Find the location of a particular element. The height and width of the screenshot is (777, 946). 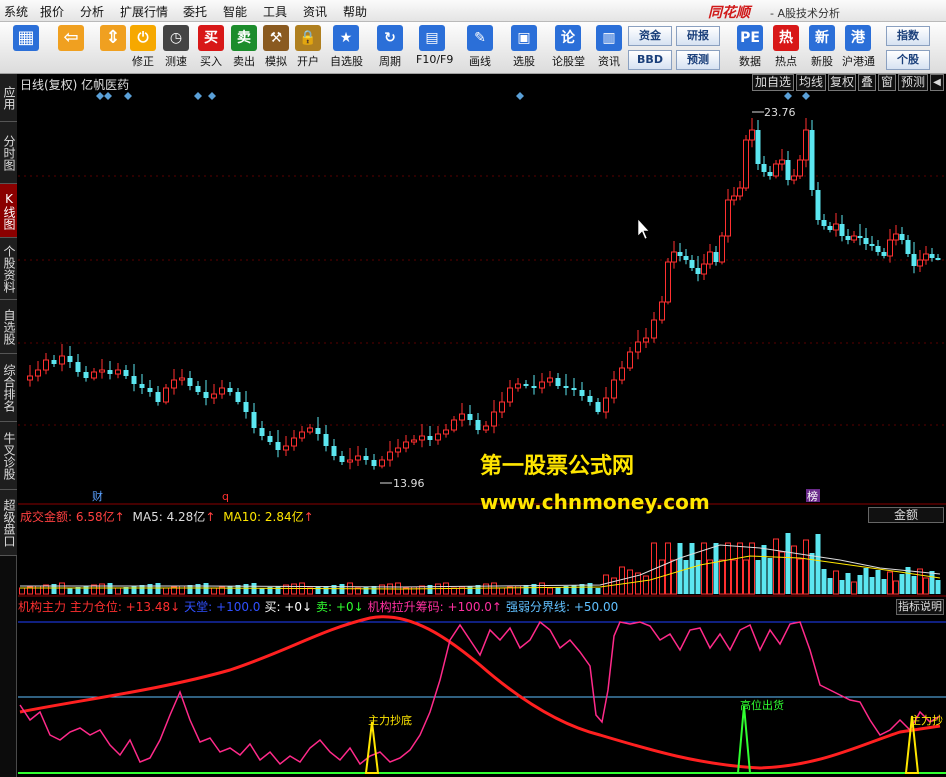

ma5-value: 4.28亿 is located at coordinates (186, 517).